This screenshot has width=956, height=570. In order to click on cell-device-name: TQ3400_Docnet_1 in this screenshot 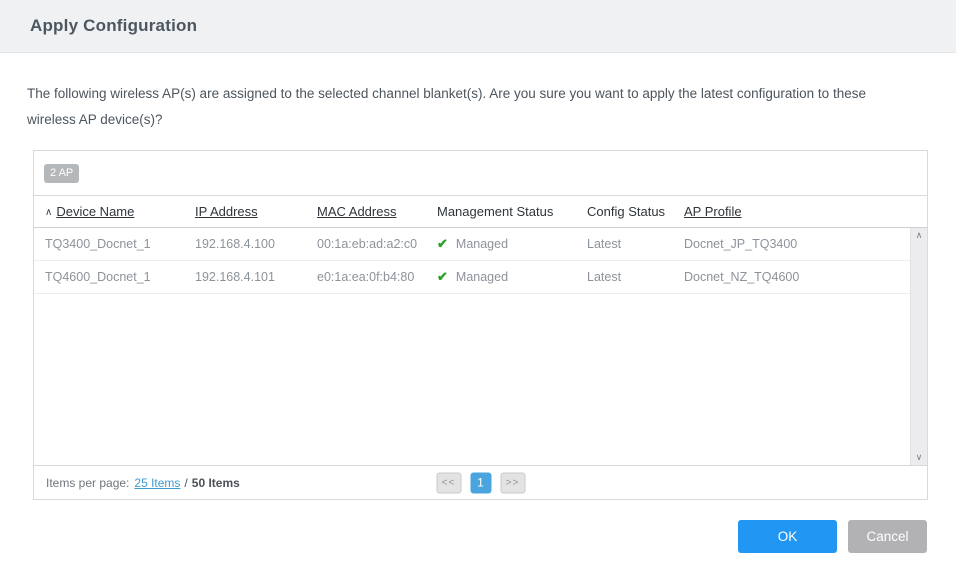, I will do `click(98, 244)`.